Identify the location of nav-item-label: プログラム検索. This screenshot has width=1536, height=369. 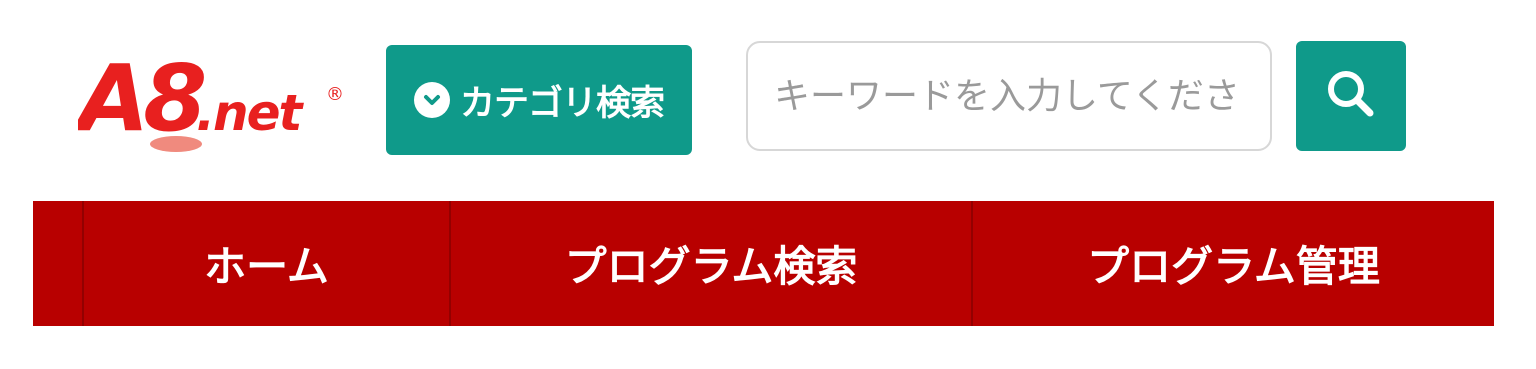
(711, 266).